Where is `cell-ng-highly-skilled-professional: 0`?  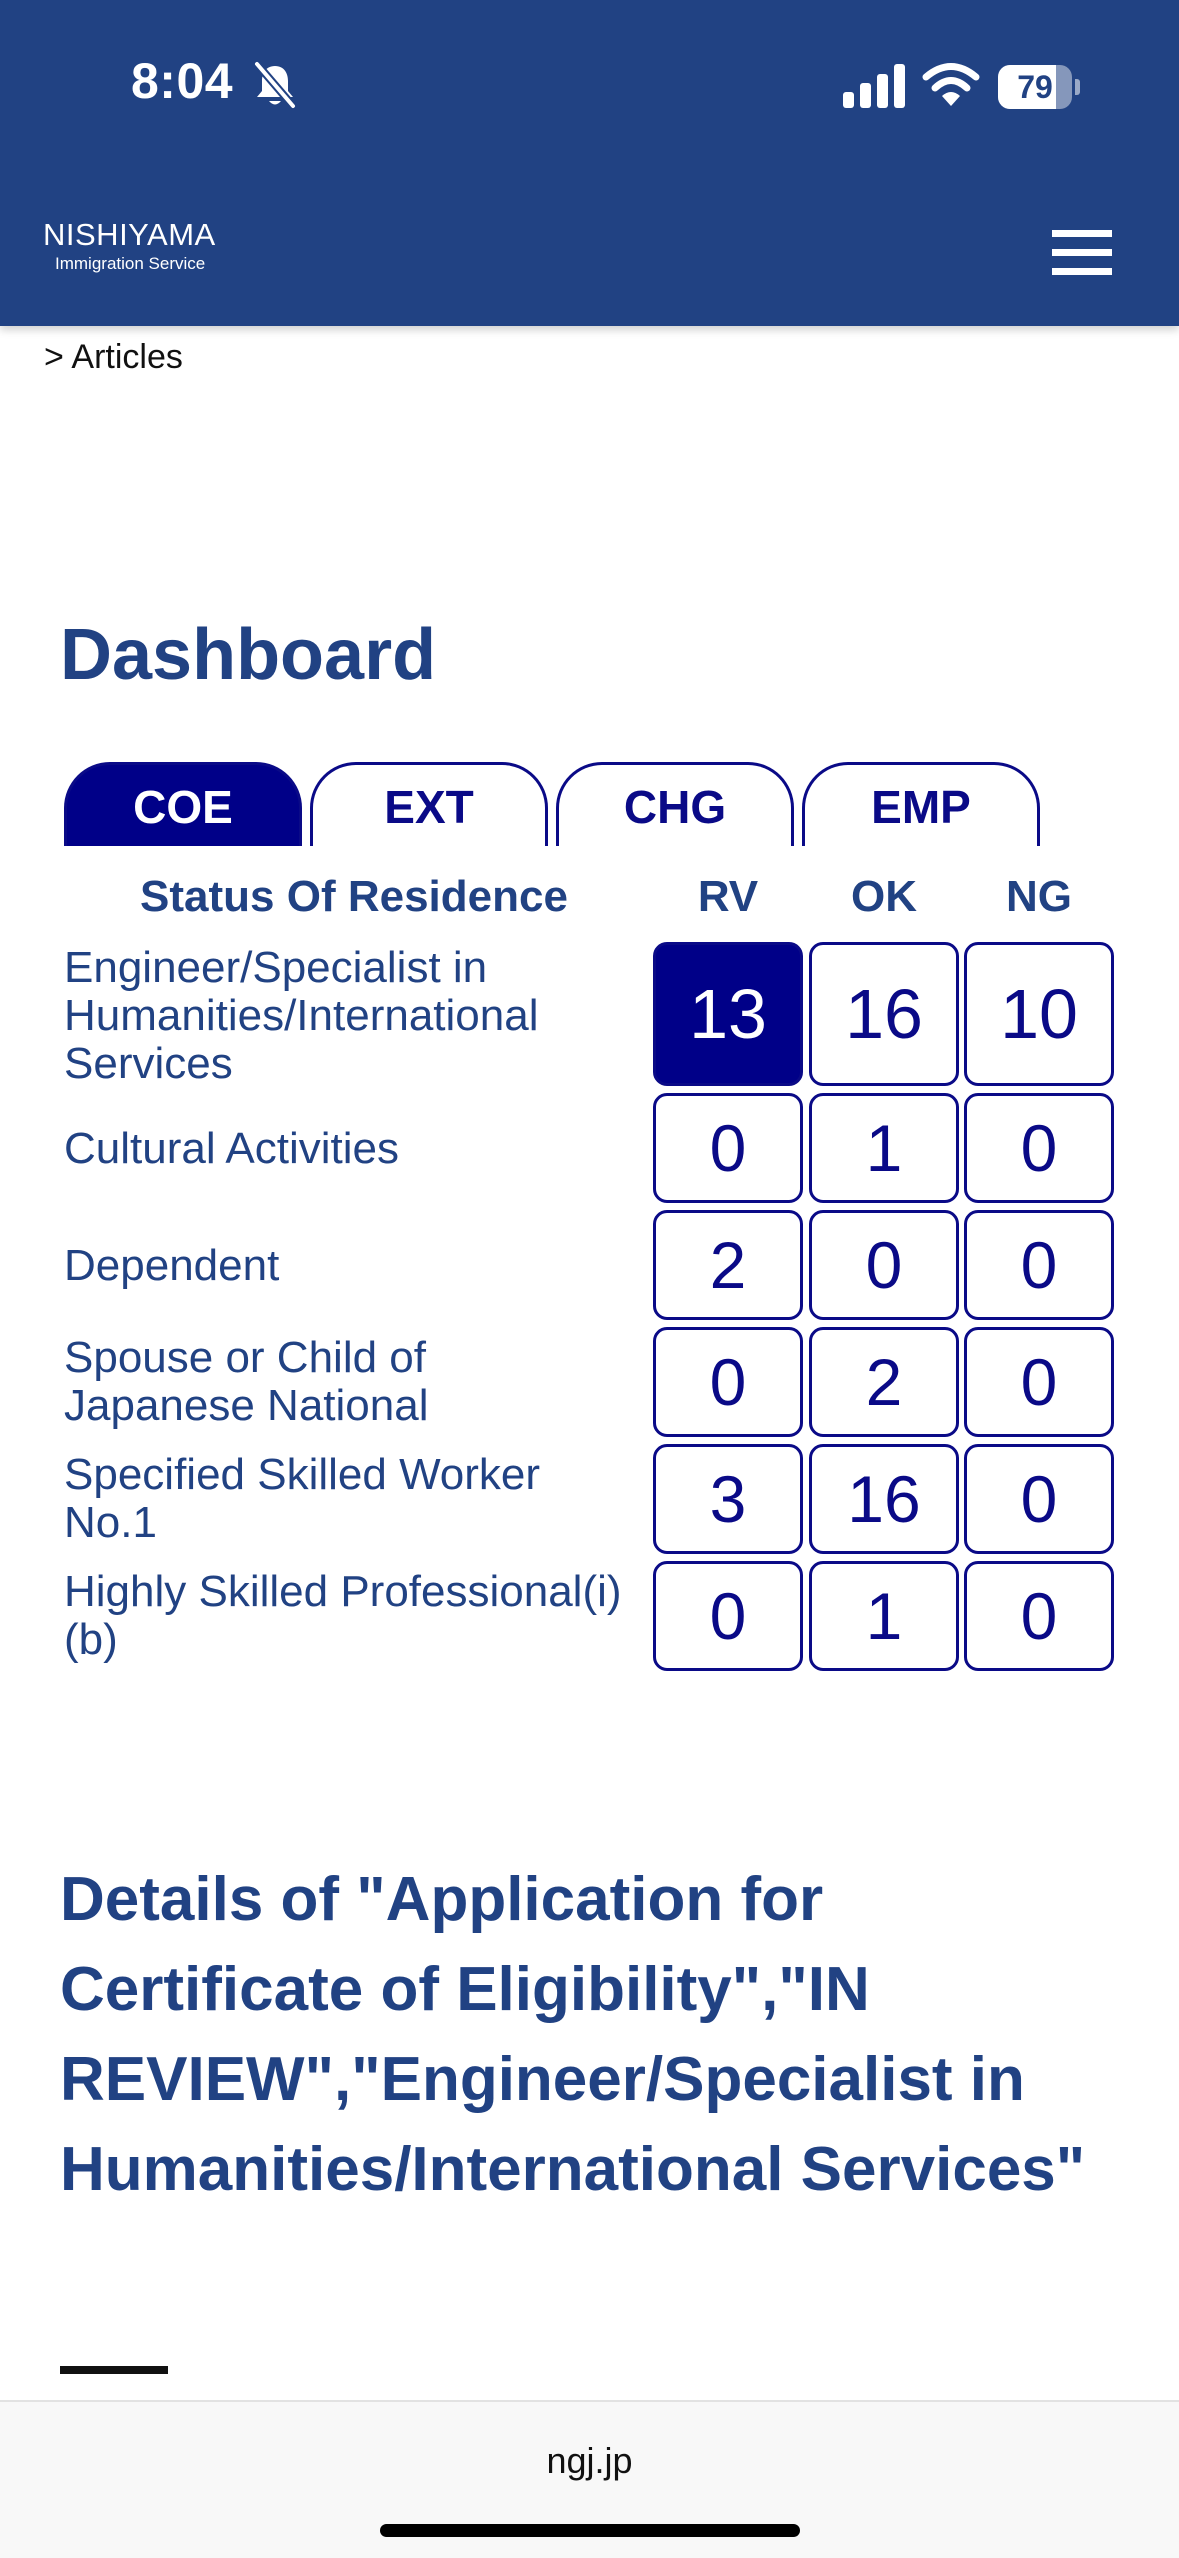 cell-ng-highly-skilled-professional: 0 is located at coordinates (1039, 1616).